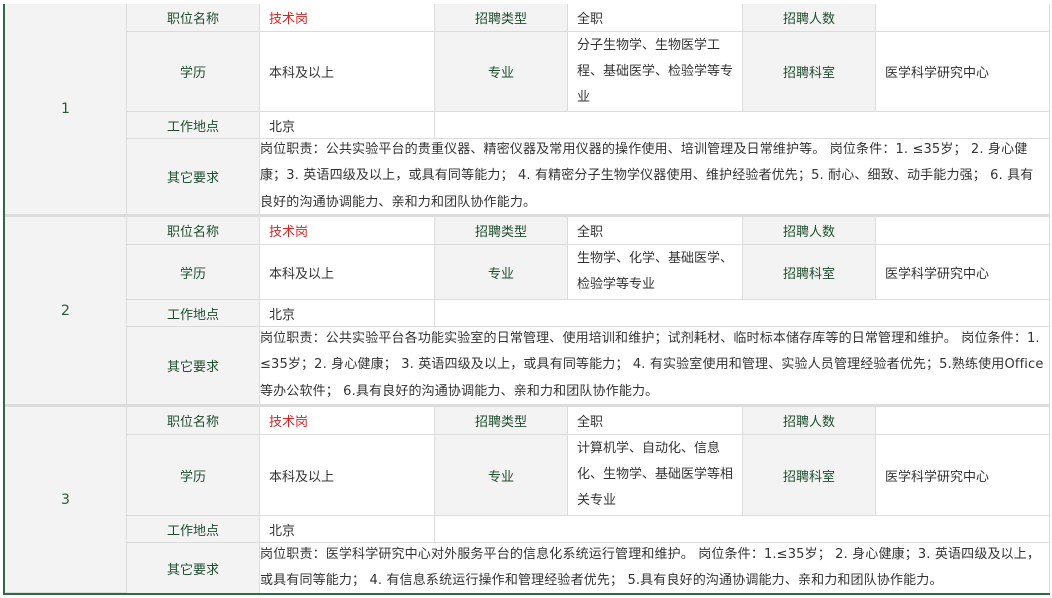 The image size is (1052, 598). Describe the element at coordinates (66, 311) in the screenshot. I see `position-index: 2` at that location.